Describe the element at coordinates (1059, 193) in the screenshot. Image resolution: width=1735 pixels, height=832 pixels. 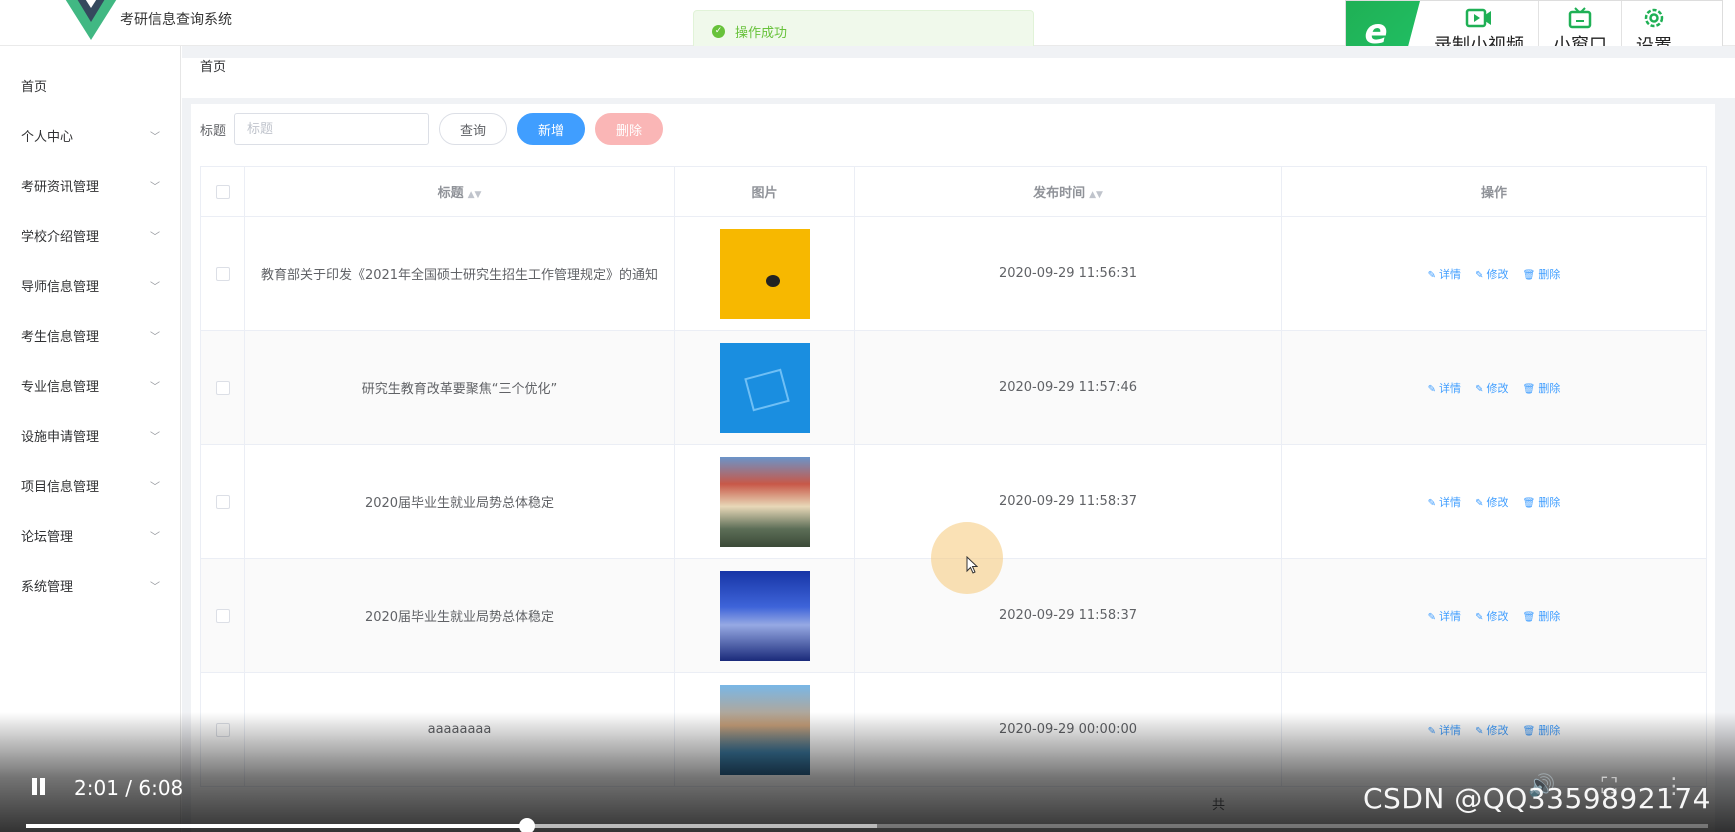
I see `column-time-label: 发布时间` at that location.